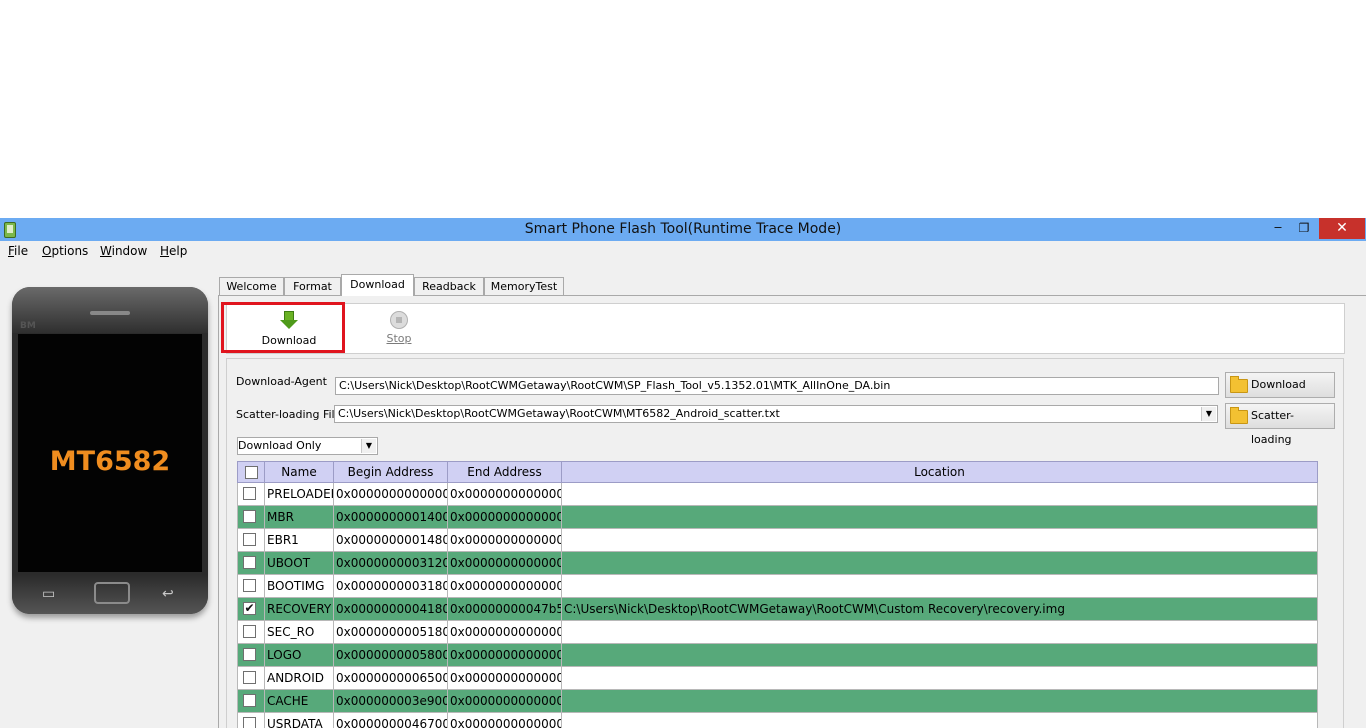 This screenshot has height=728, width=1366. Describe the element at coordinates (106, 251) in the screenshot. I see `menu-accelerator: W` at that location.